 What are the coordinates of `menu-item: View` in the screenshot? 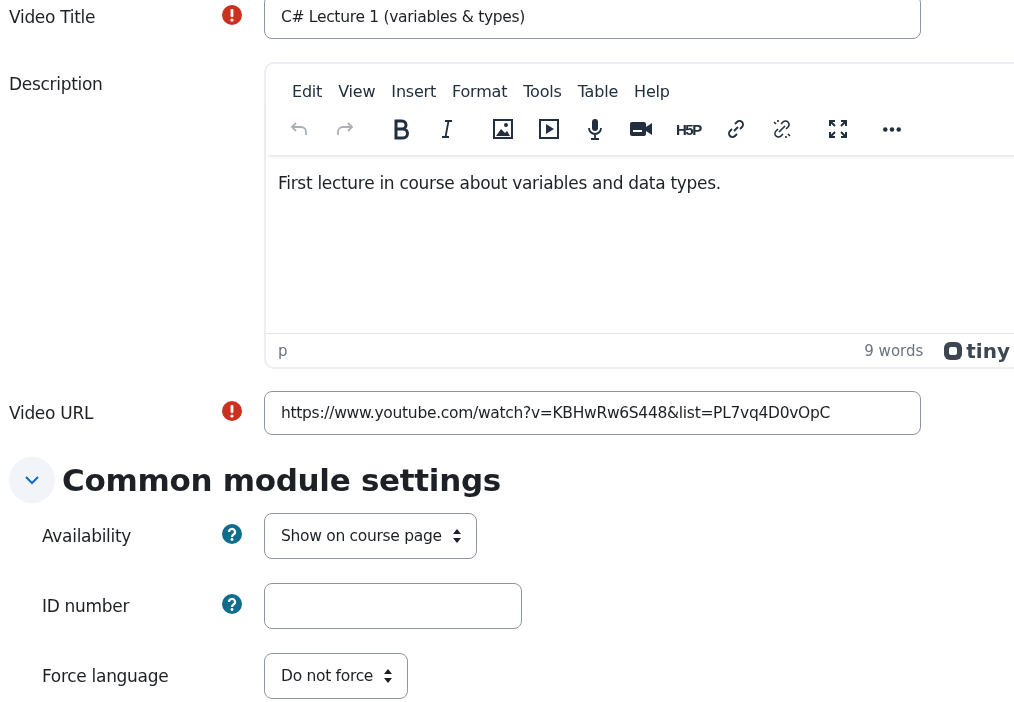 It's located at (357, 91).